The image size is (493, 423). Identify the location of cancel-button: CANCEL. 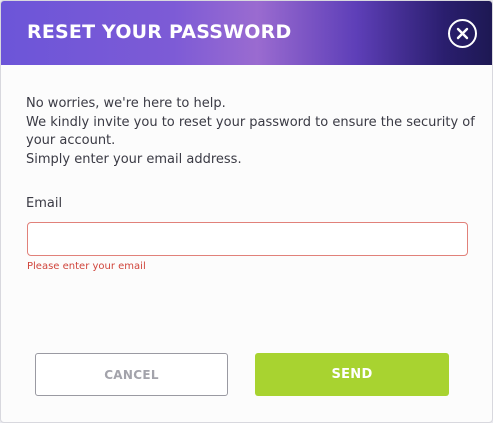
(131, 374).